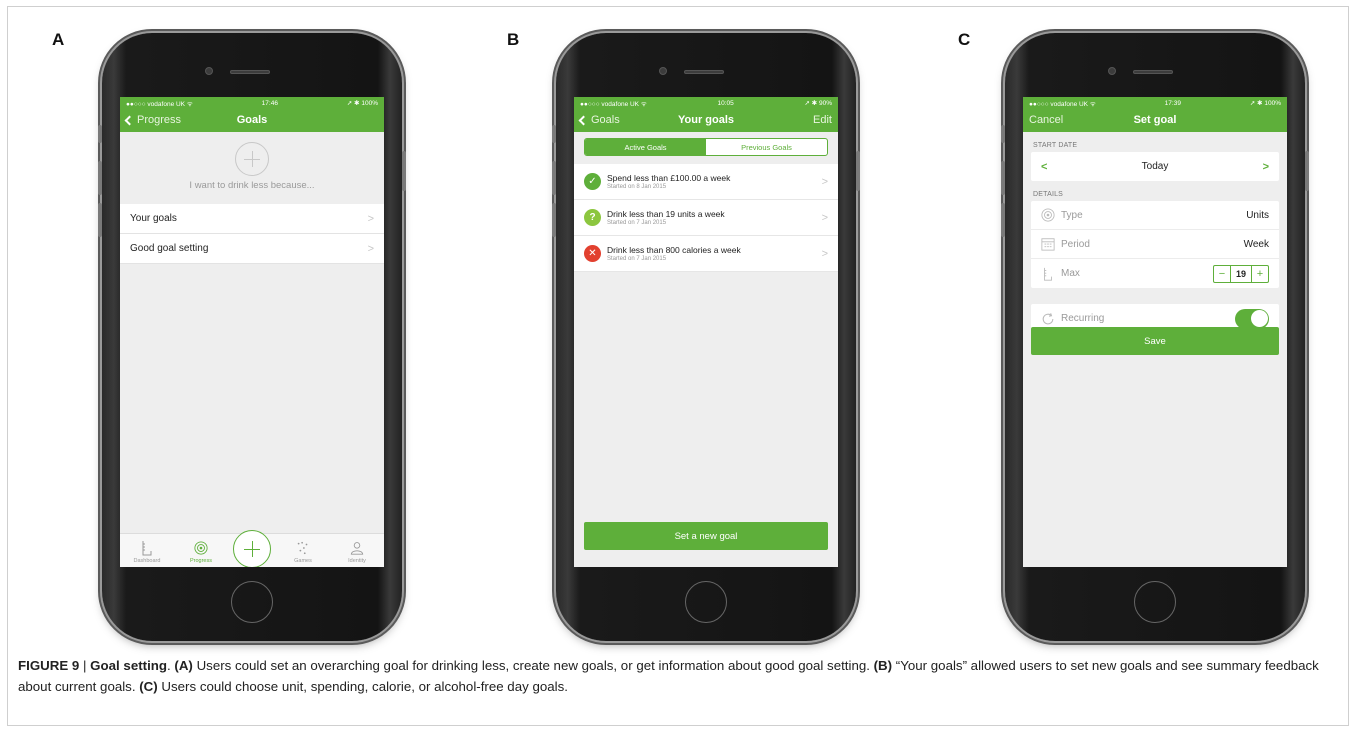 The height and width of the screenshot is (733, 1356). Describe the element at coordinates (645, 147) in the screenshot. I see `tab-active-goals: Active Goals` at that location.